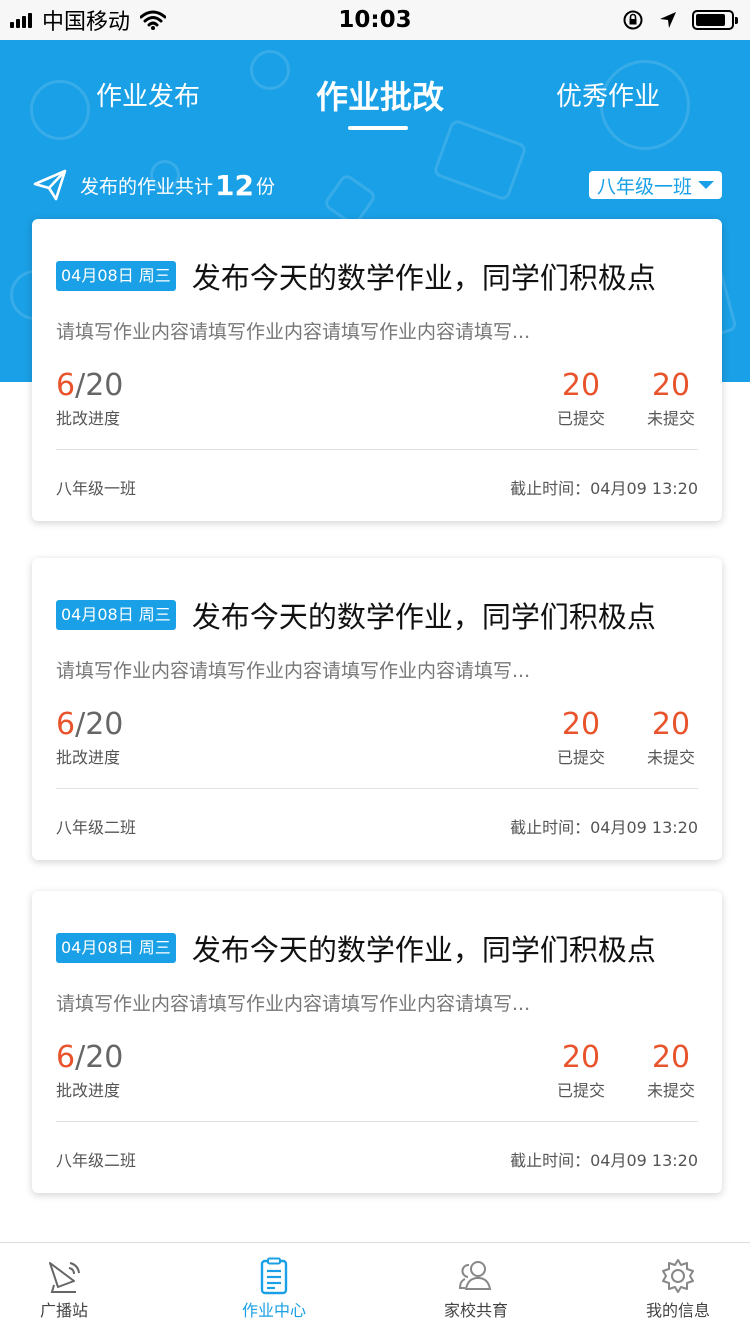 The height and width of the screenshot is (1334, 750). Describe the element at coordinates (608, 94) in the screenshot. I see `tab-excellent-homework: 优秀作业` at that location.